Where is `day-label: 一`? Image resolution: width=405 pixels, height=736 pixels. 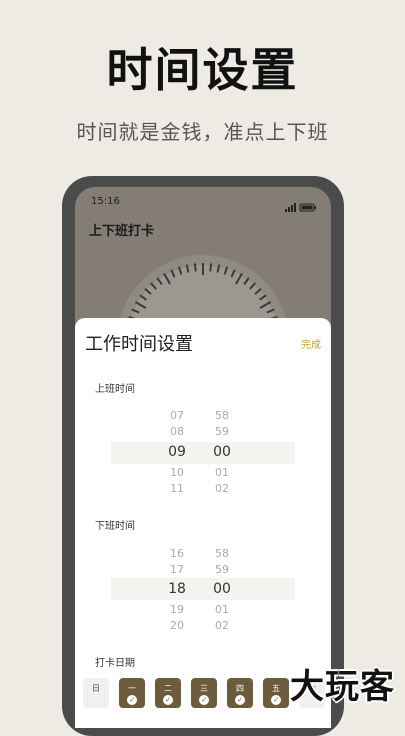
day-label: 一 is located at coordinates (132, 688).